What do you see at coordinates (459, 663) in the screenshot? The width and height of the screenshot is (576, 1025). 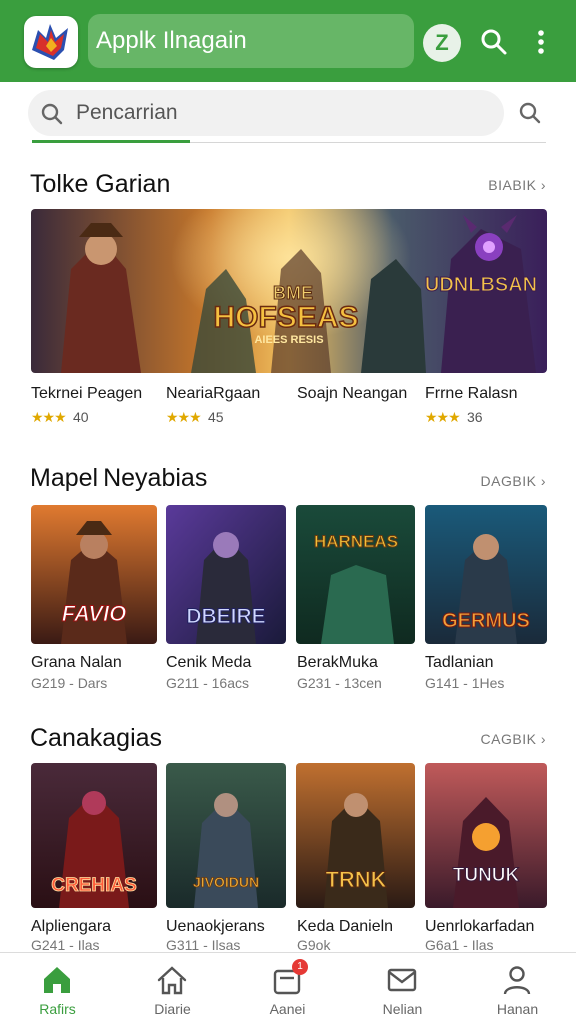 I see `game-name: Tadlanian` at bounding box center [459, 663].